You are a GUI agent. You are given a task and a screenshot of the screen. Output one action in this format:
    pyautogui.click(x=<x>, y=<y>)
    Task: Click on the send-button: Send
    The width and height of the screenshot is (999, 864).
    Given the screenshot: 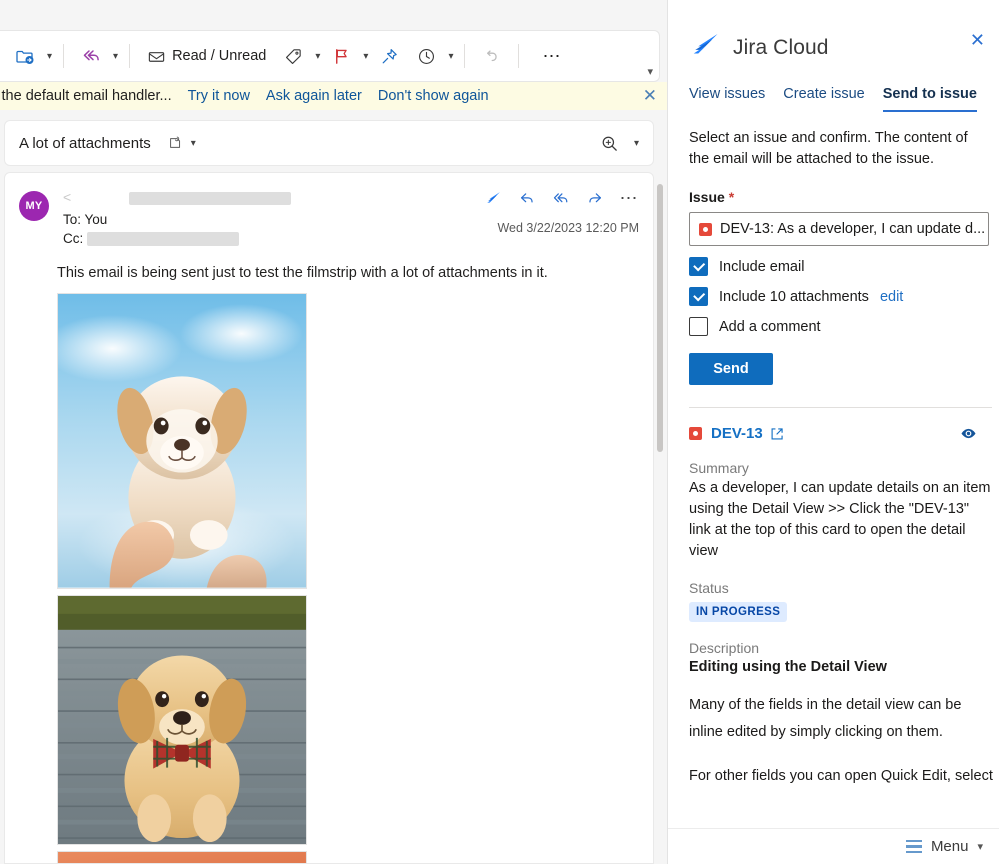 What is the action you would take?
    pyautogui.click(x=731, y=369)
    